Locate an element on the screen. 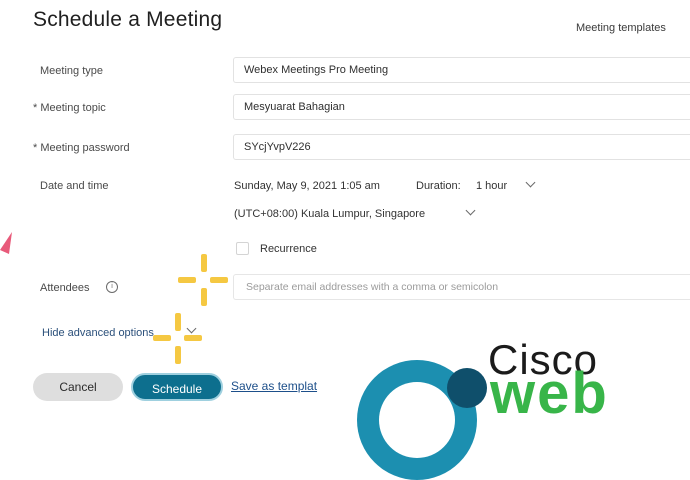 This screenshot has height=480, width=690. meeting-type-select: Webex Meetings Pro Meeting is located at coordinates (461, 70).